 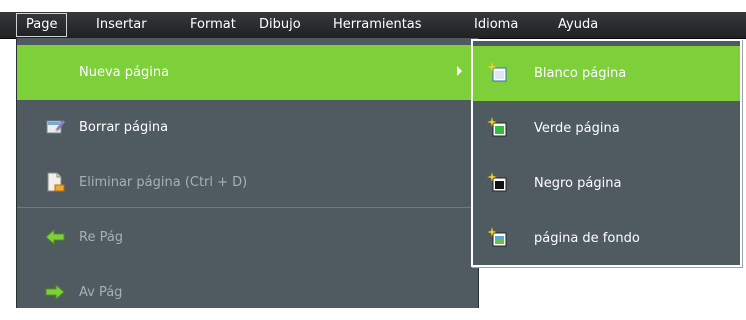 What do you see at coordinates (247, 292) in the screenshot?
I see `menu-item-av-pag: Av Pág` at bounding box center [247, 292].